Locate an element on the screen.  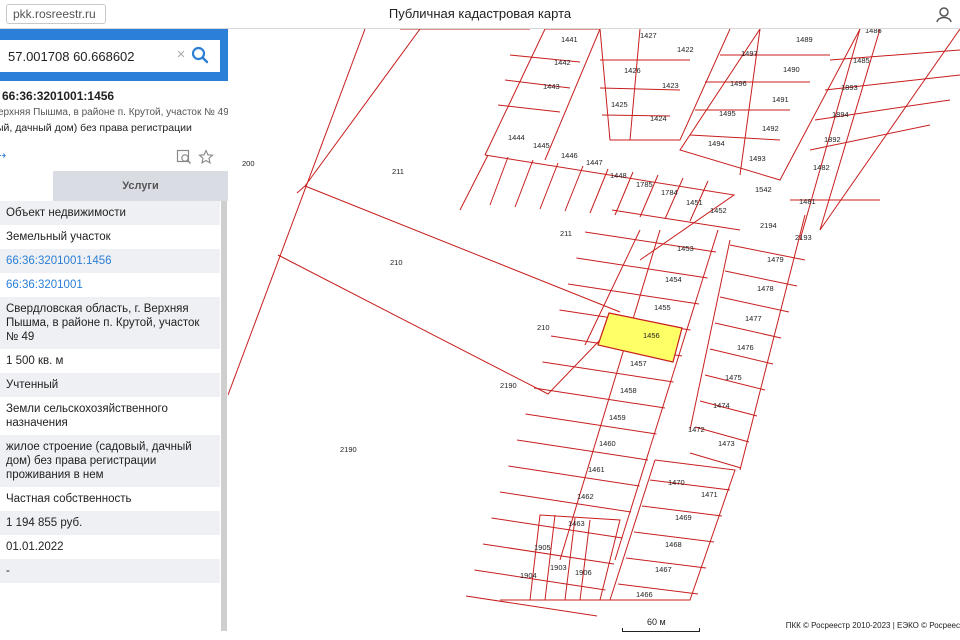
parcel-label: 1459 is located at coordinates (617, 417).